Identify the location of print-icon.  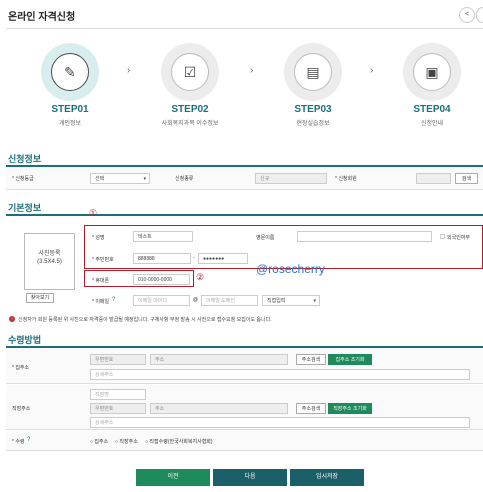
(479, 15).